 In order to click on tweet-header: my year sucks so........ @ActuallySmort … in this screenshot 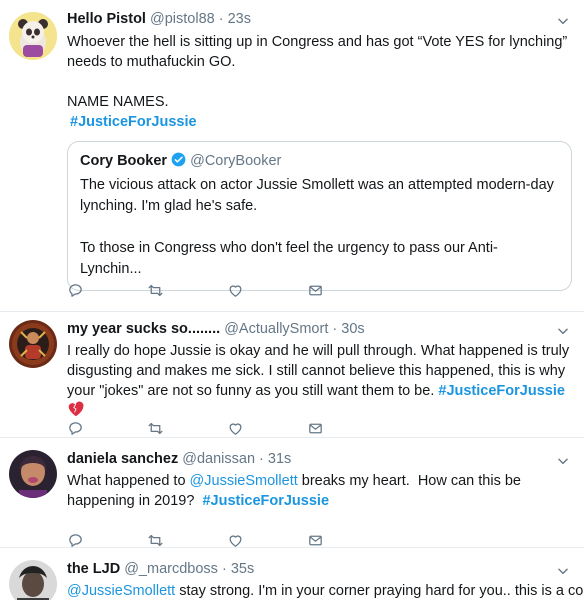, I will do `click(318, 329)`.